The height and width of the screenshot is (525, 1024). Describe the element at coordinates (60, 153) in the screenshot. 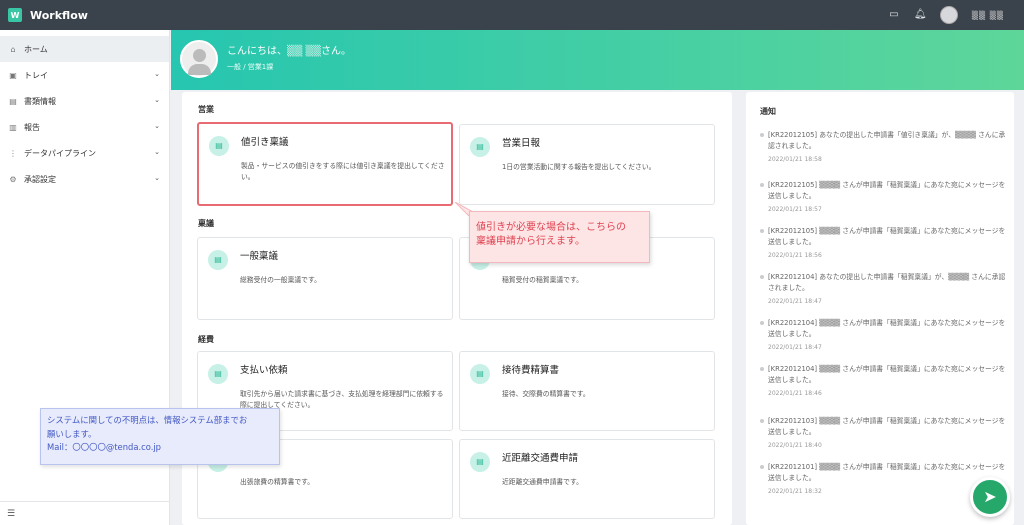

I see `sidebar-item-label: データパイプライン` at that location.